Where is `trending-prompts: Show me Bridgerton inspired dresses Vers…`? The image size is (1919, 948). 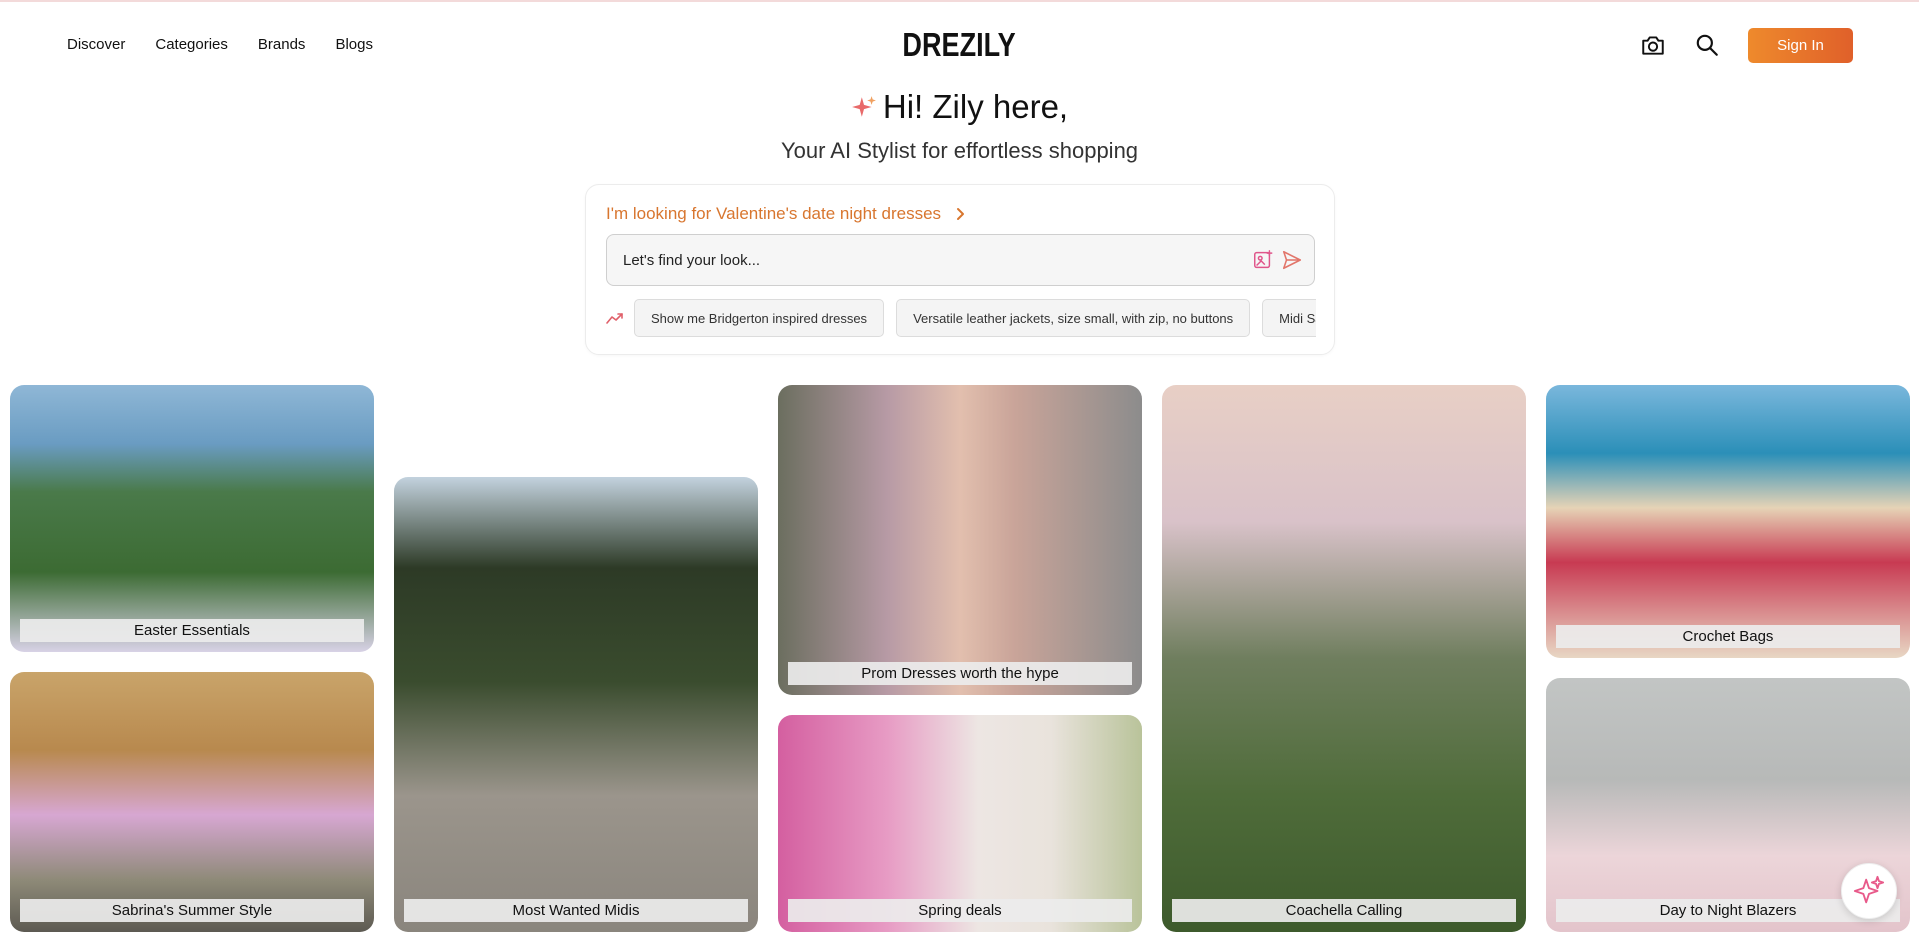
trending-prompts: Show me Bridgerton inspired dresses Vers… is located at coordinates (975, 319).